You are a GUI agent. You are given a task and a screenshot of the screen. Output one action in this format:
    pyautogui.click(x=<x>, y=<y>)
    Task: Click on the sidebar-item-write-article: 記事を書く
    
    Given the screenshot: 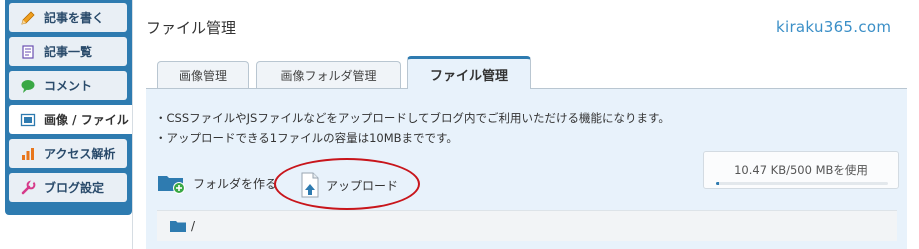 What is the action you would take?
    pyautogui.click(x=68, y=17)
    